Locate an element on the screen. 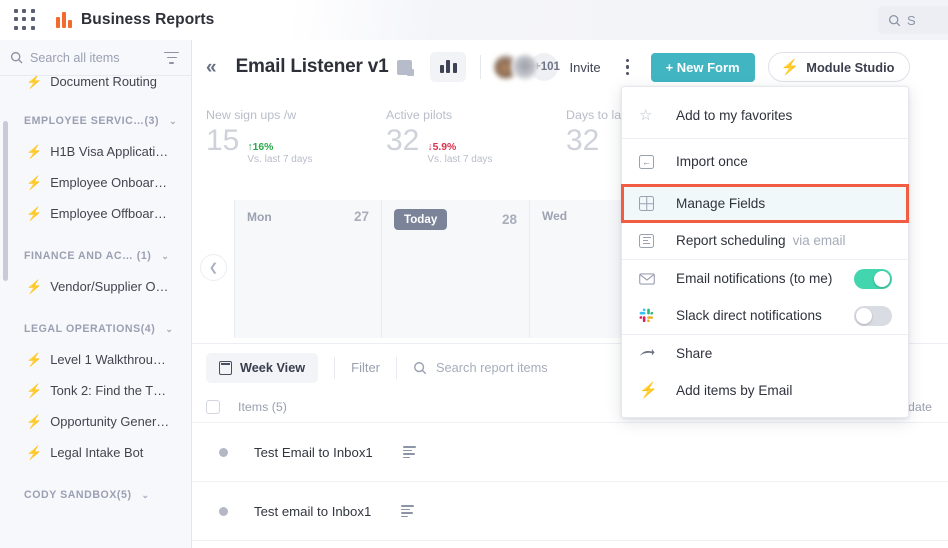  stat-delta-value: 16% is located at coordinates (263, 147).